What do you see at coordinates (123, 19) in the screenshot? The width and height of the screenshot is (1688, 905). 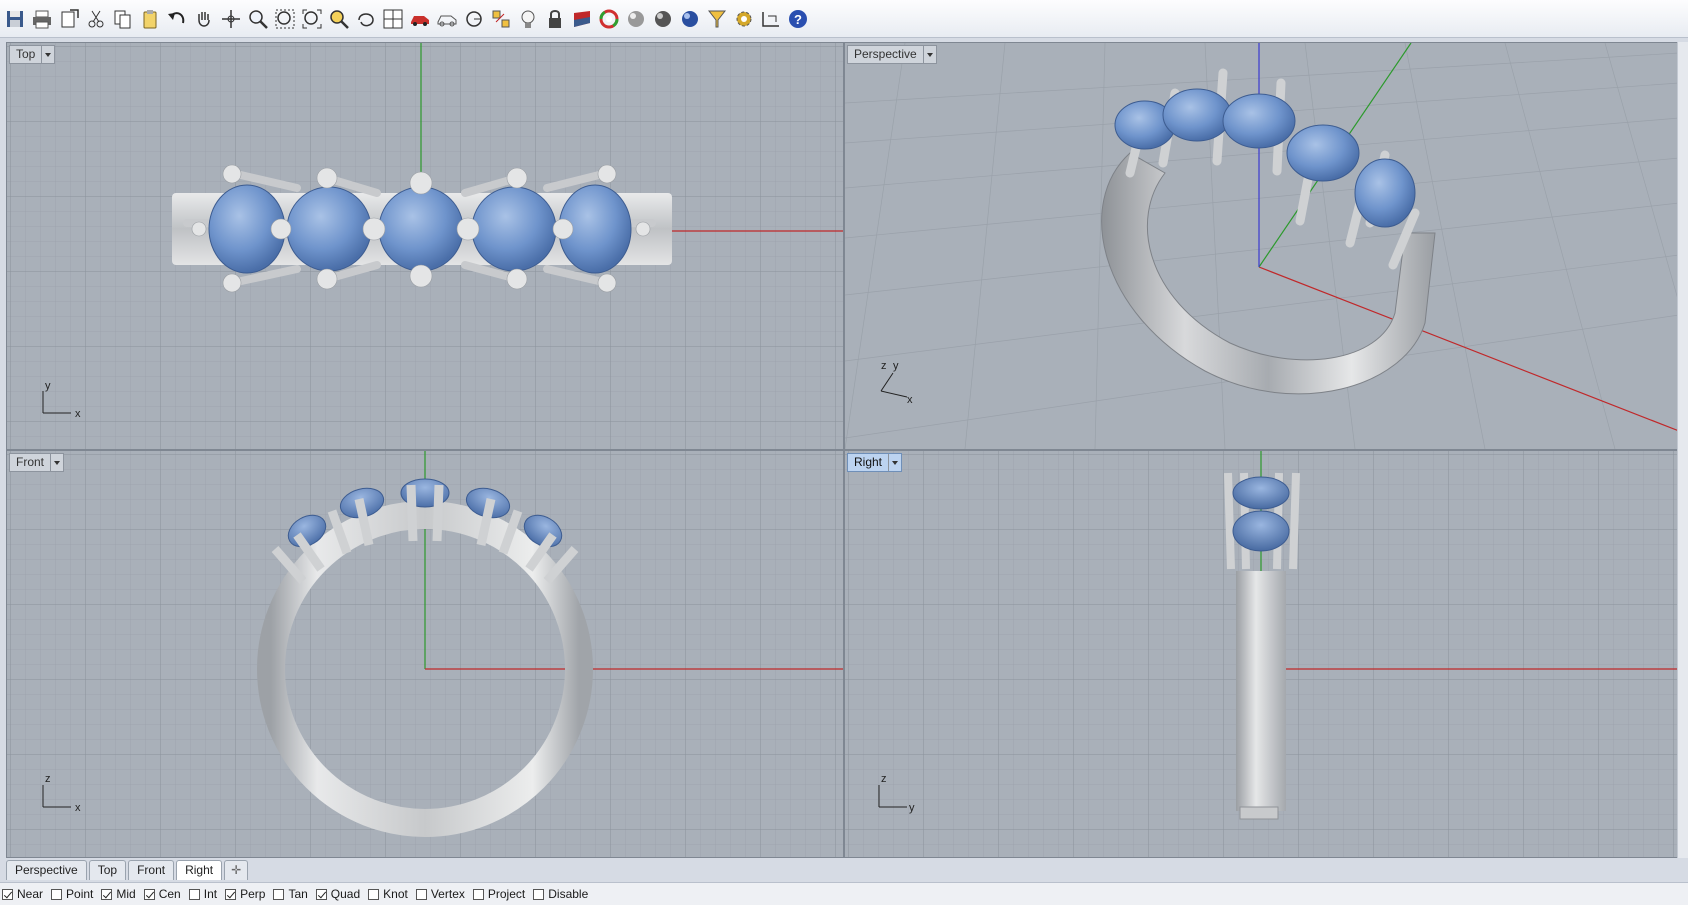 I see `copy-button` at bounding box center [123, 19].